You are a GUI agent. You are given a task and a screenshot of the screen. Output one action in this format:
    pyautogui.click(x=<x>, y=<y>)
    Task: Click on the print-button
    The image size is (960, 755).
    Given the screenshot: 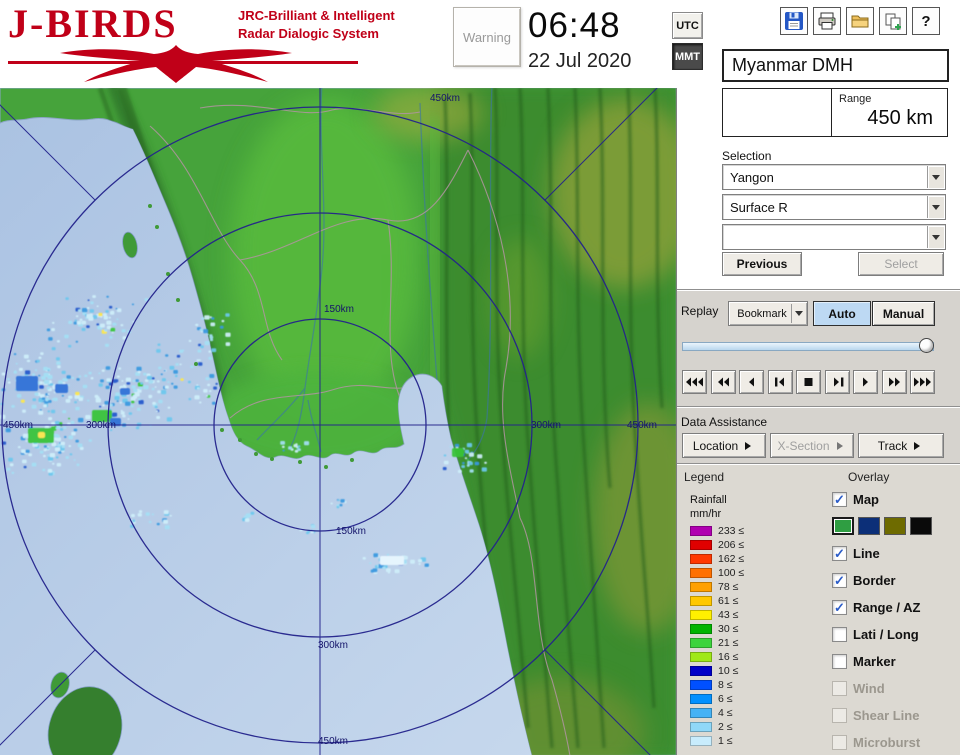 What is the action you would take?
    pyautogui.click(x=827, y=21)
    